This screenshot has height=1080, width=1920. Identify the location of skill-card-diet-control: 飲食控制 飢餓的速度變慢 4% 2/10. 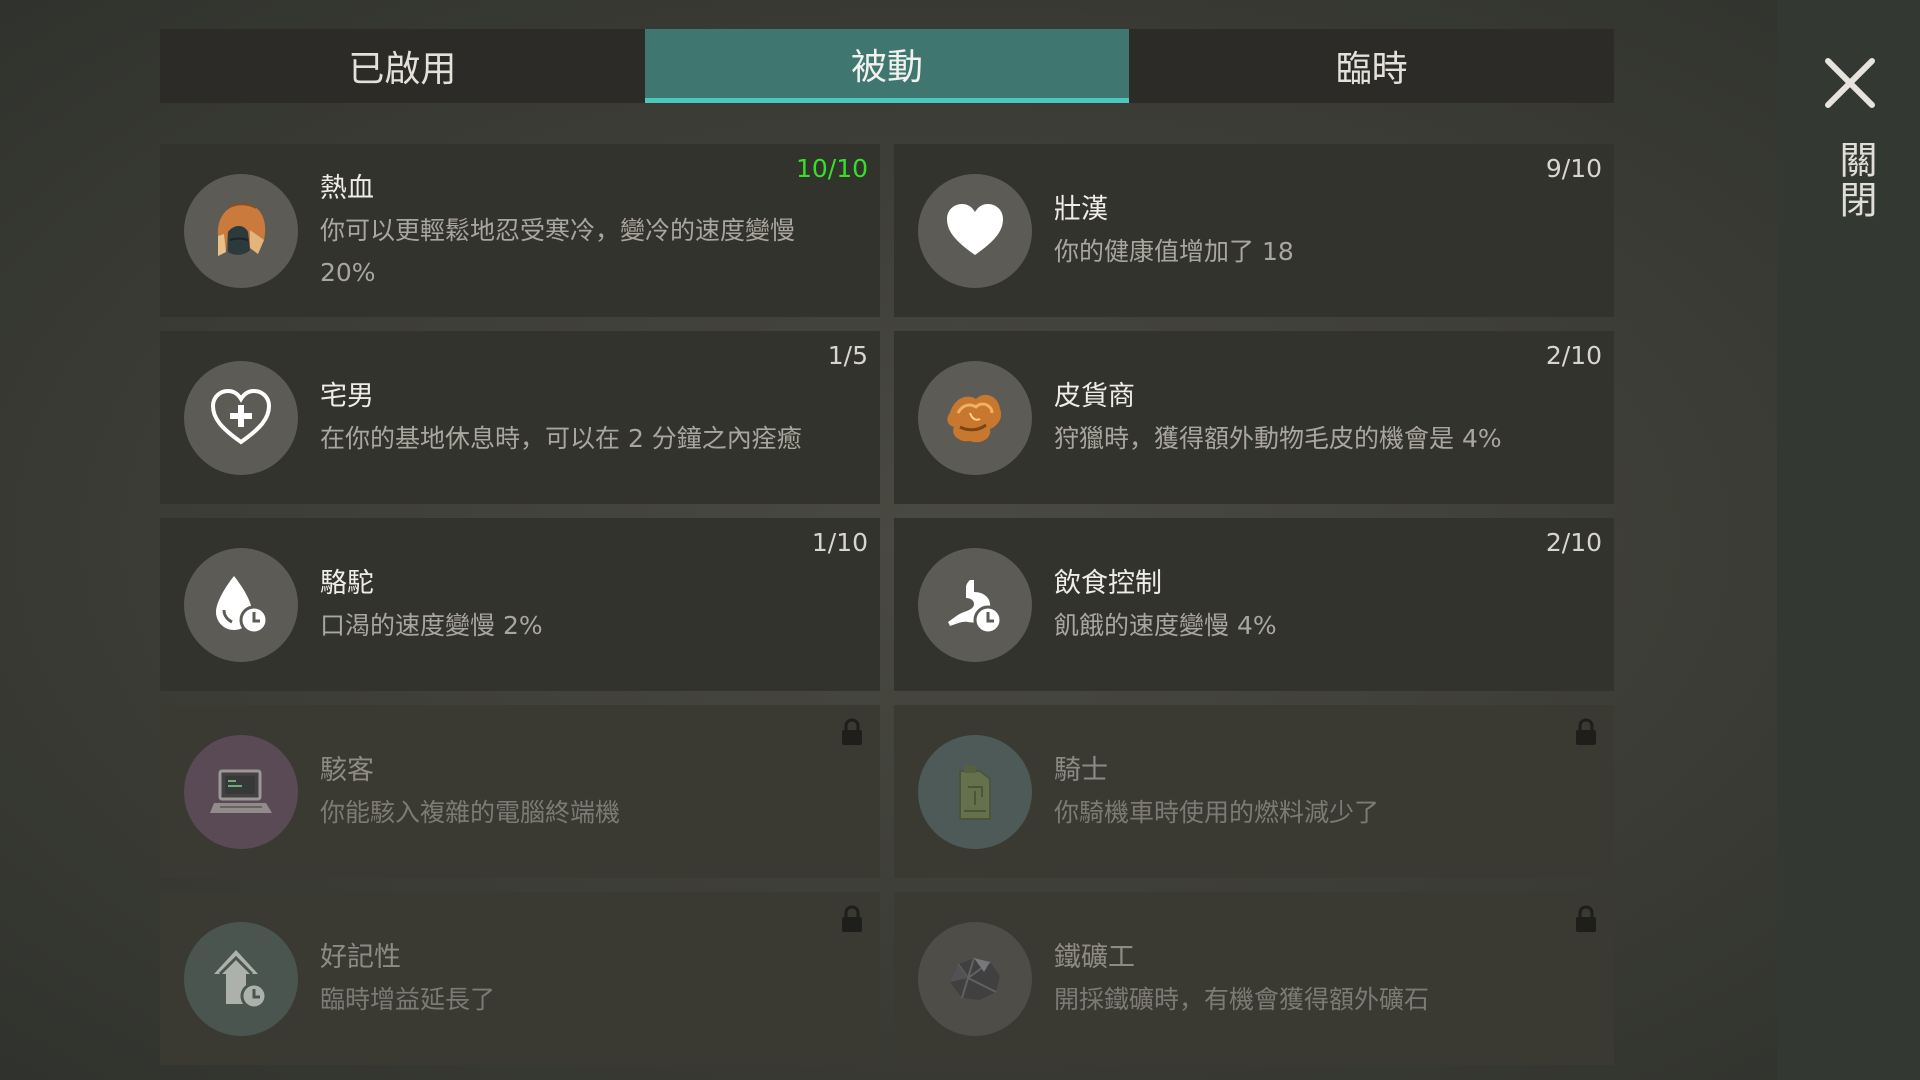
(1254, 604).